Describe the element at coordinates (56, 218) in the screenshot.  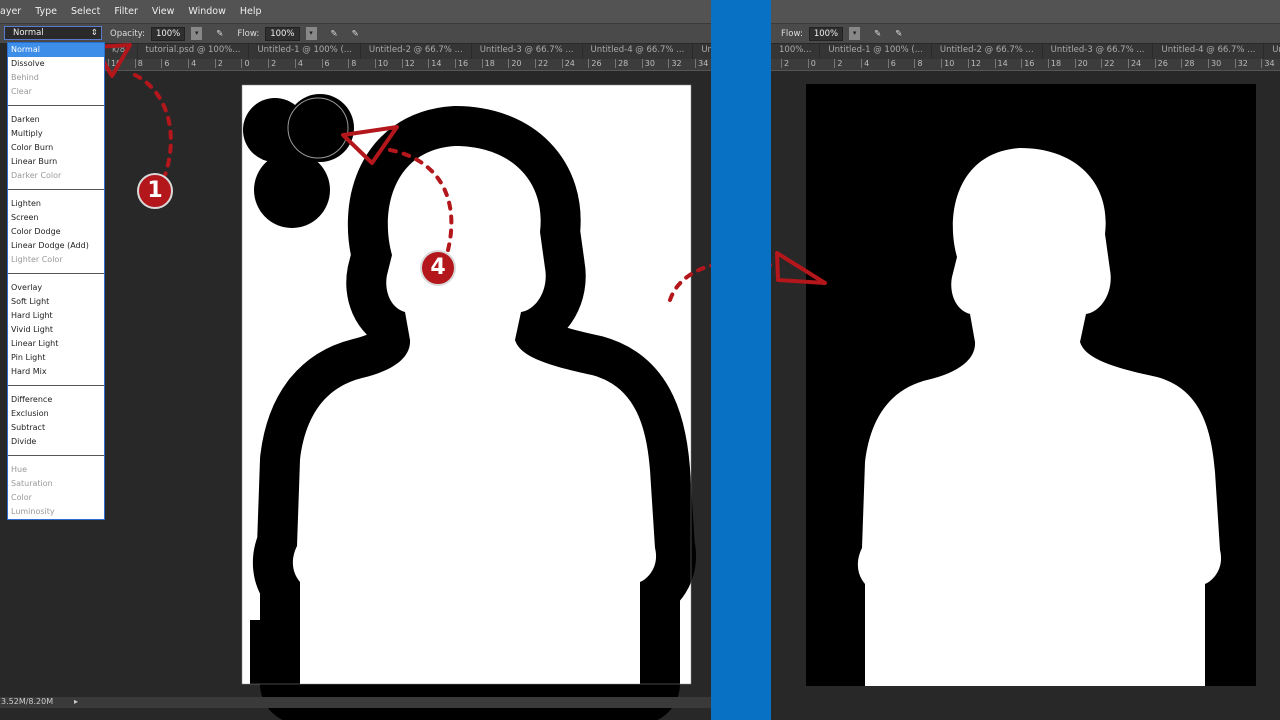
I see `blend-mode-option: Screen` at that location.